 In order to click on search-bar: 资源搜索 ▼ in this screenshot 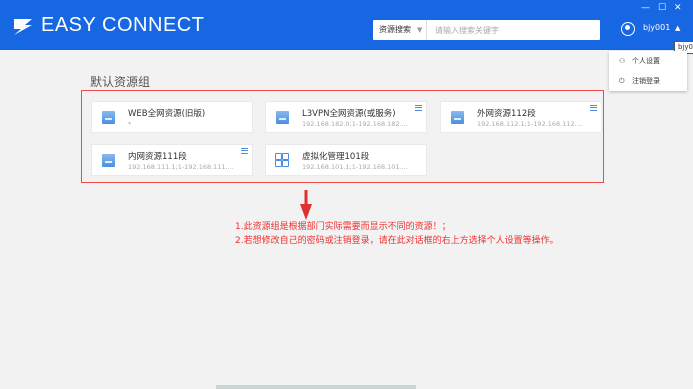, I will do `click(486, 30)`.